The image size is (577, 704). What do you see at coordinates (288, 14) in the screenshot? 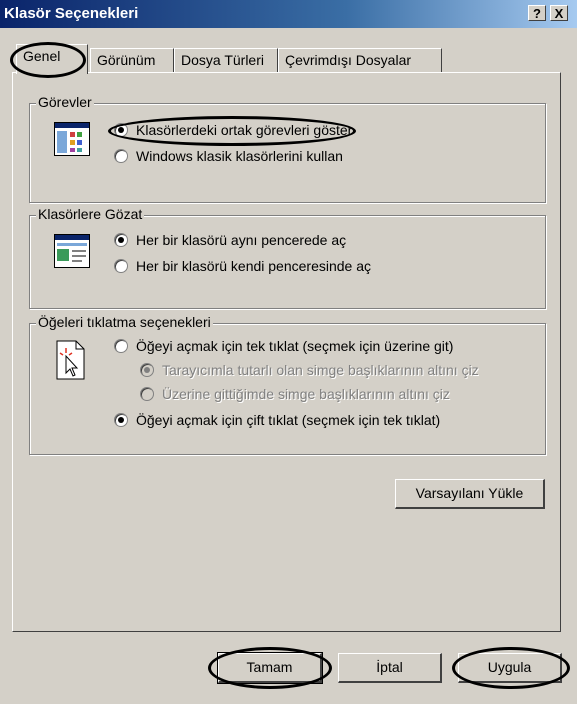
I see `title-bar: Klasör Seçenekleri ? X` at bounding box center [288, 14].